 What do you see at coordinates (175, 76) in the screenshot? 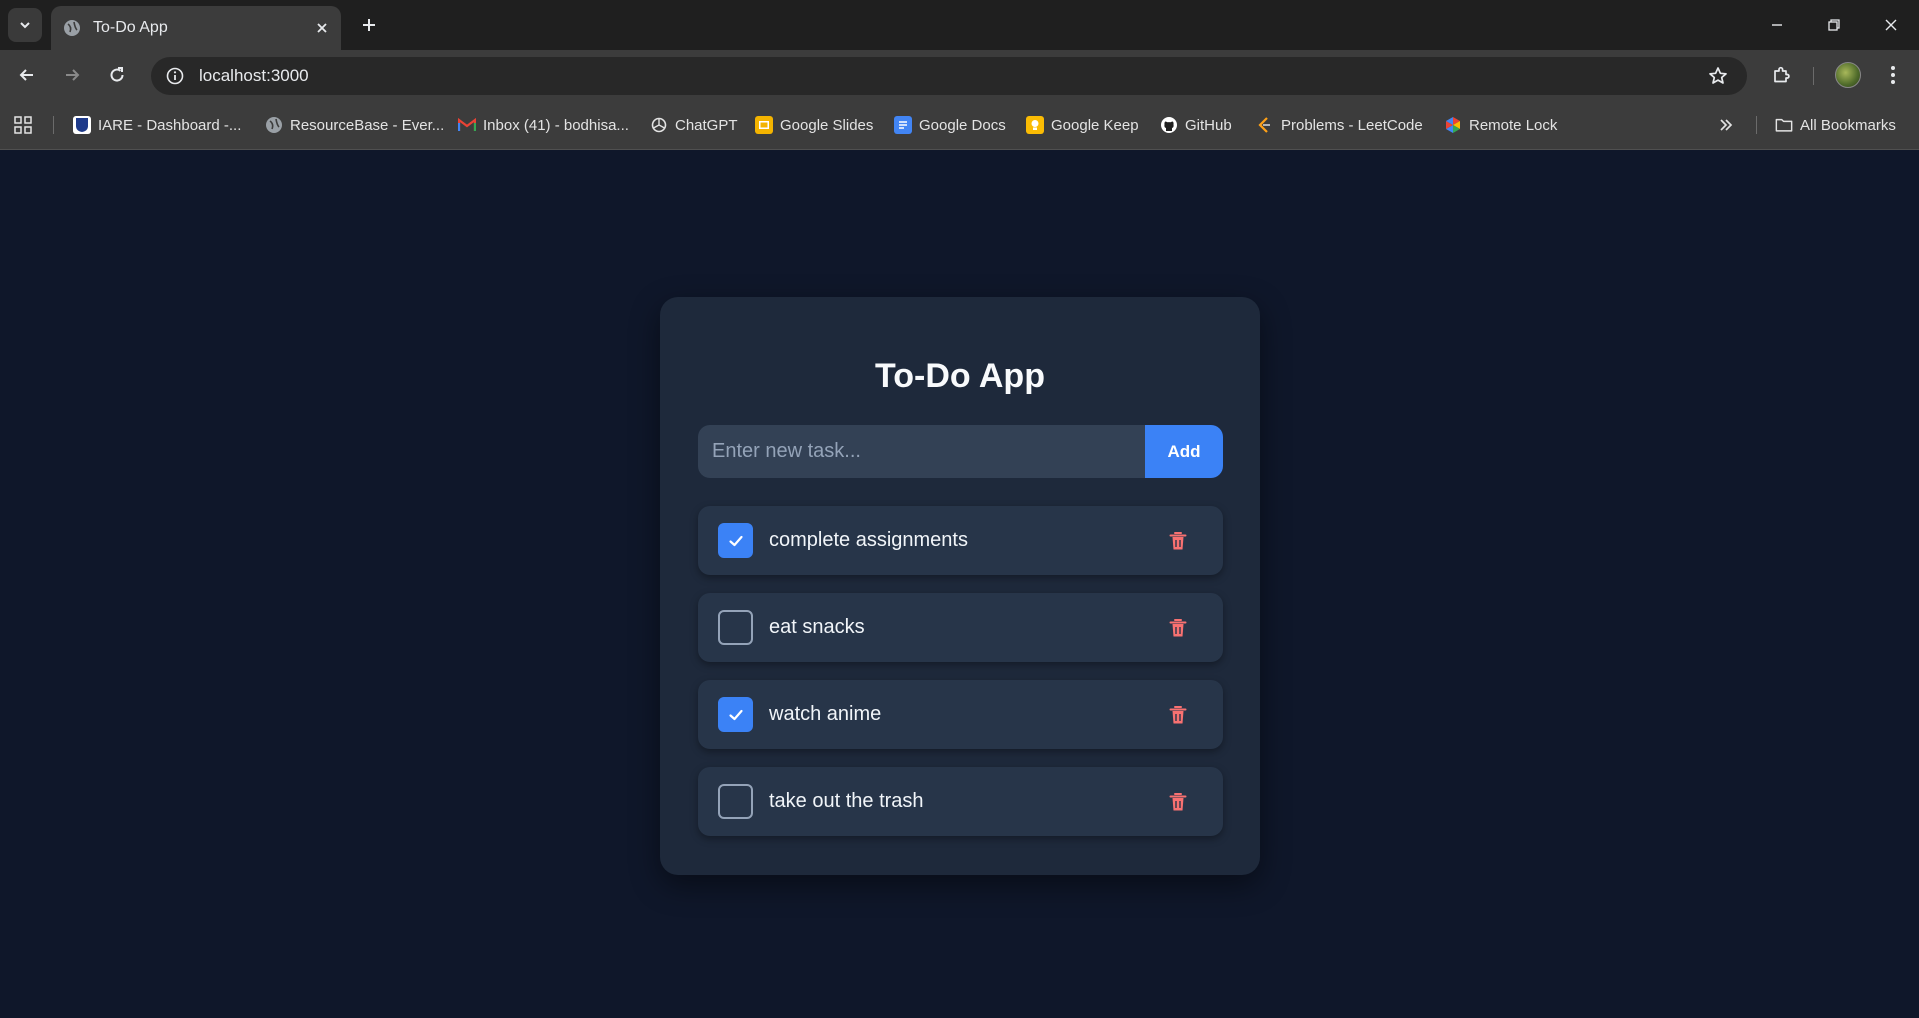
I see `site-info-button` at bounding box center [175, 76].